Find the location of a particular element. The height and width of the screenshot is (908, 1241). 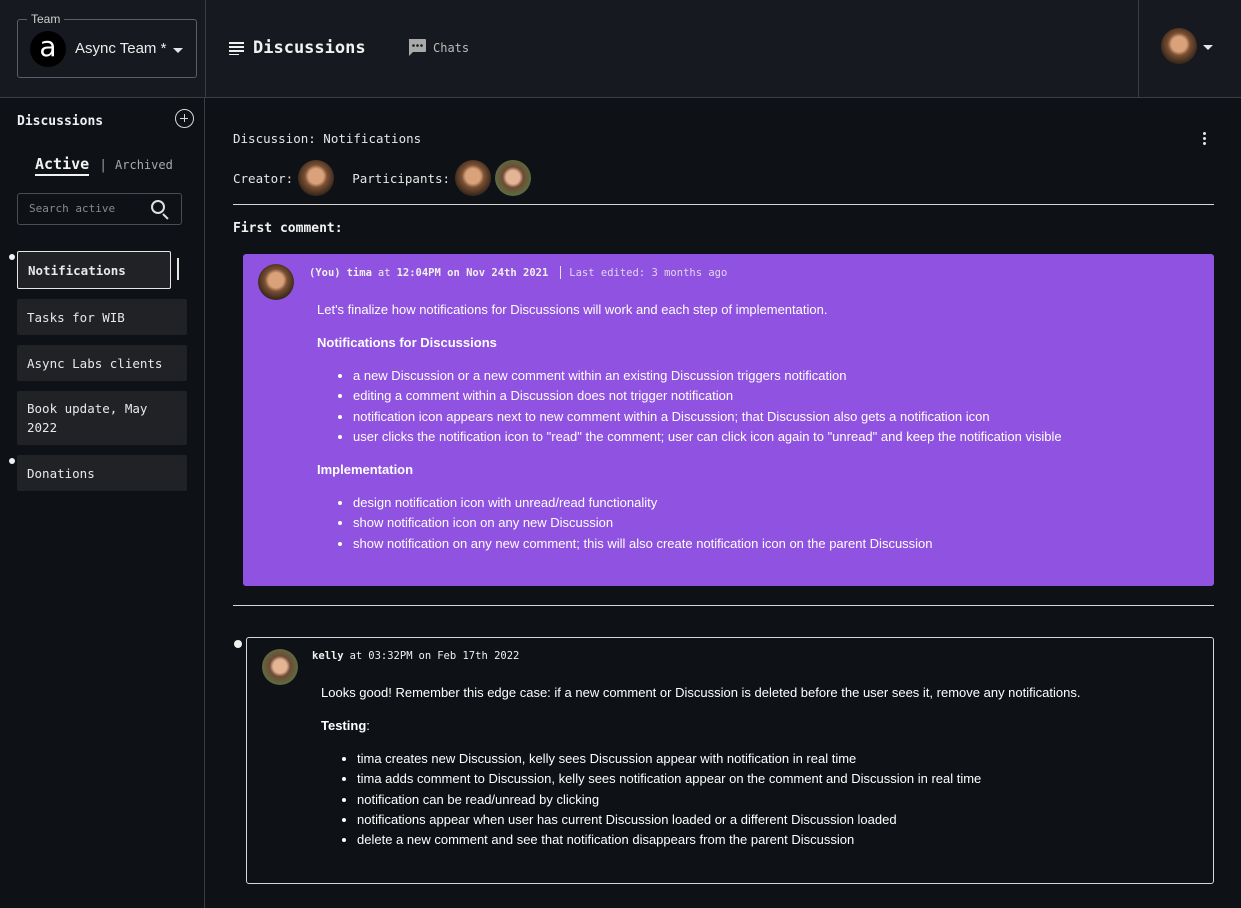

discussions-list-icon is located at coordinates (236, 48).